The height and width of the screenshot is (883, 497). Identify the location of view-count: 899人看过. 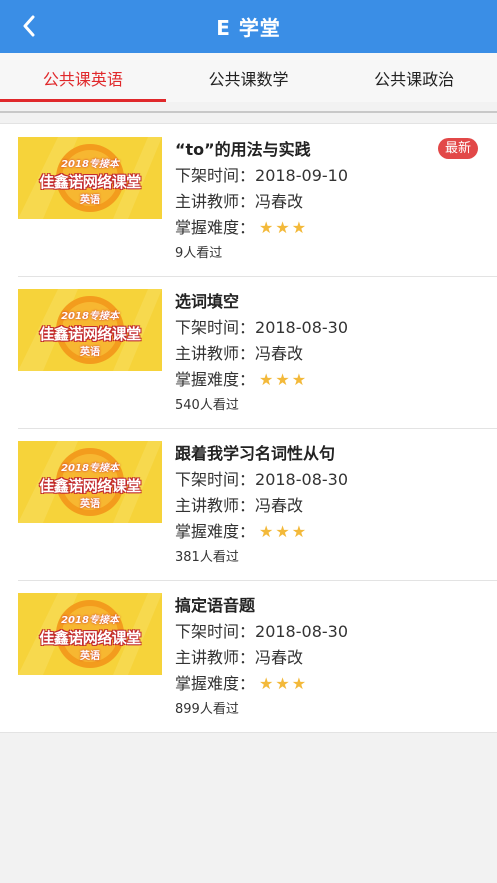
(207, 709).